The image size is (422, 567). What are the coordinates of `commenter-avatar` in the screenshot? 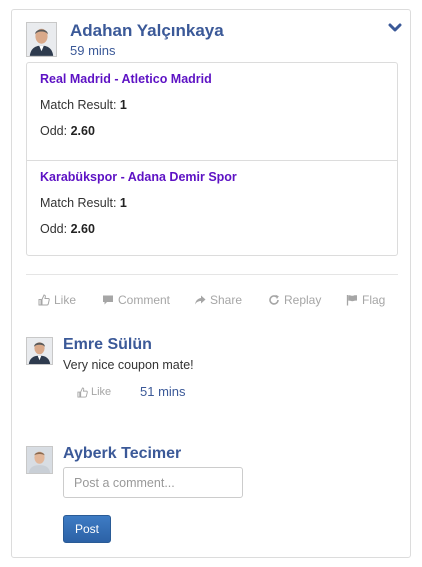 It's located at (39, 351).